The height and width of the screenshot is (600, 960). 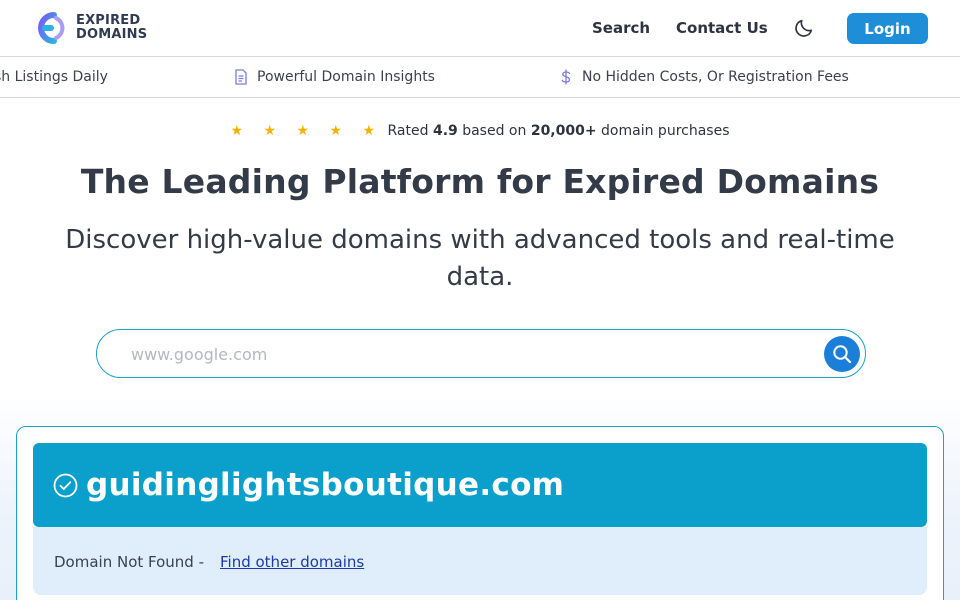 What do you see at coordinates (51, 28) in the screenshot?
I see `logo-icon` at bounding box center [51, 28].